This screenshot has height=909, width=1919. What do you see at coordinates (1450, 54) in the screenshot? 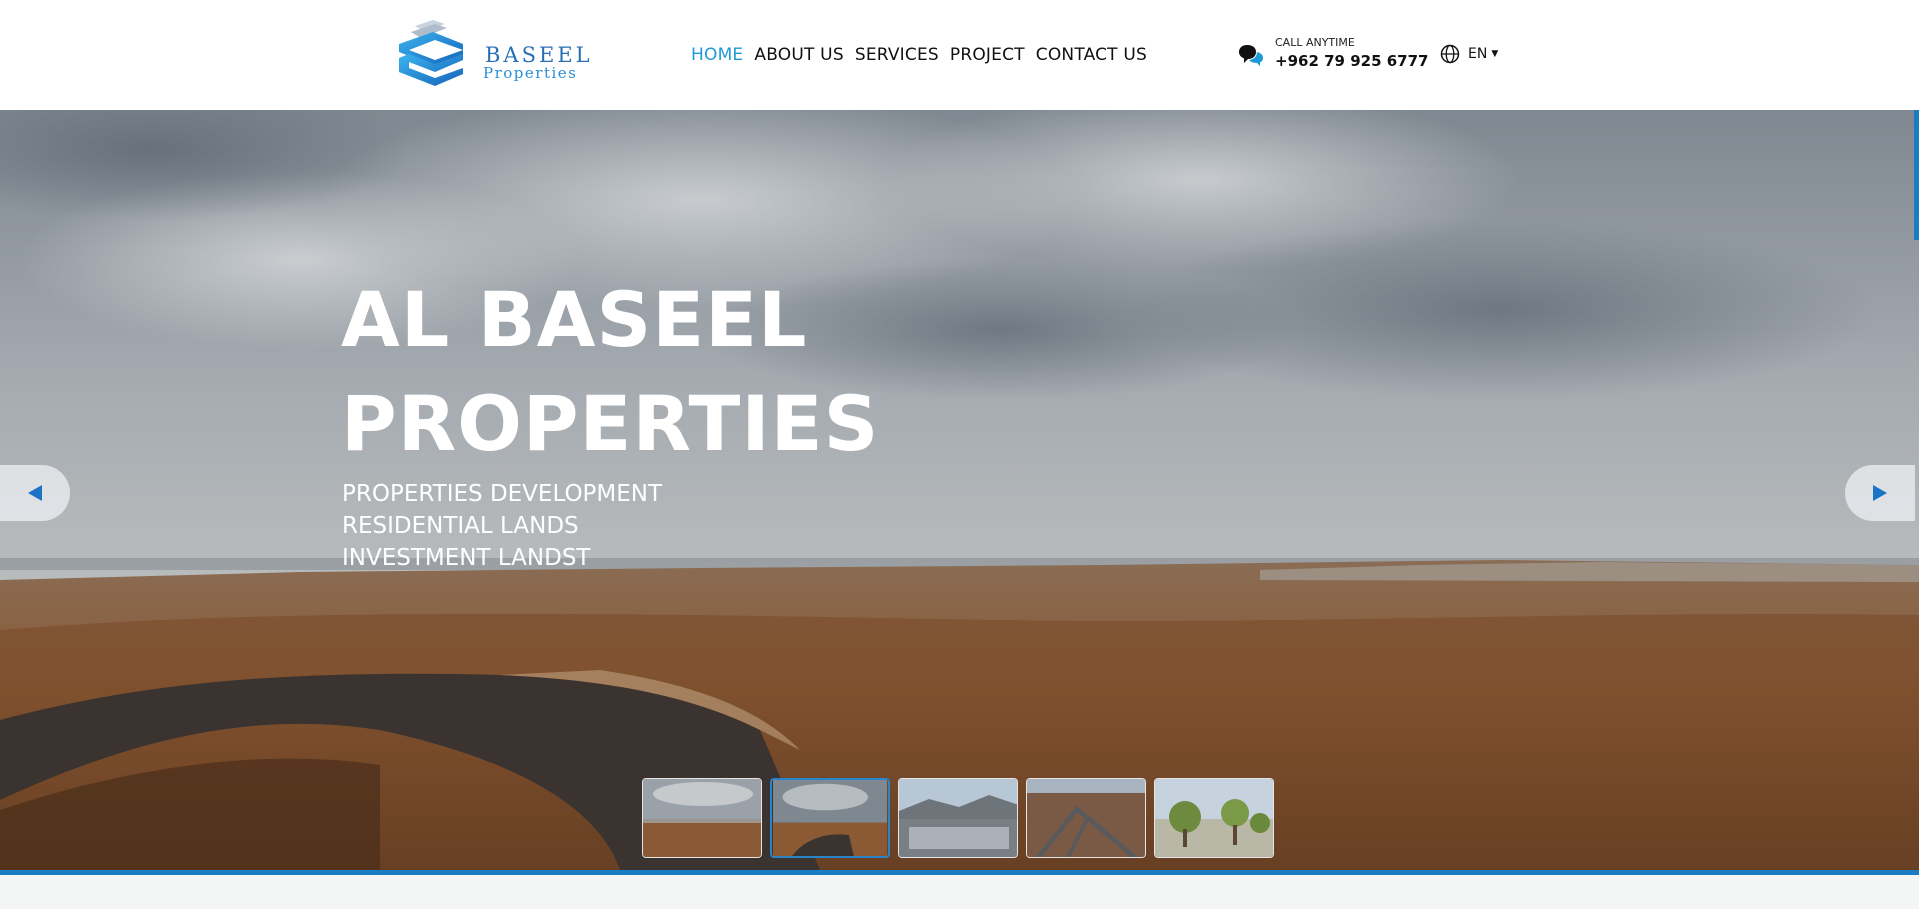
I see `globe-icon` at bounding box center [1450, 54].